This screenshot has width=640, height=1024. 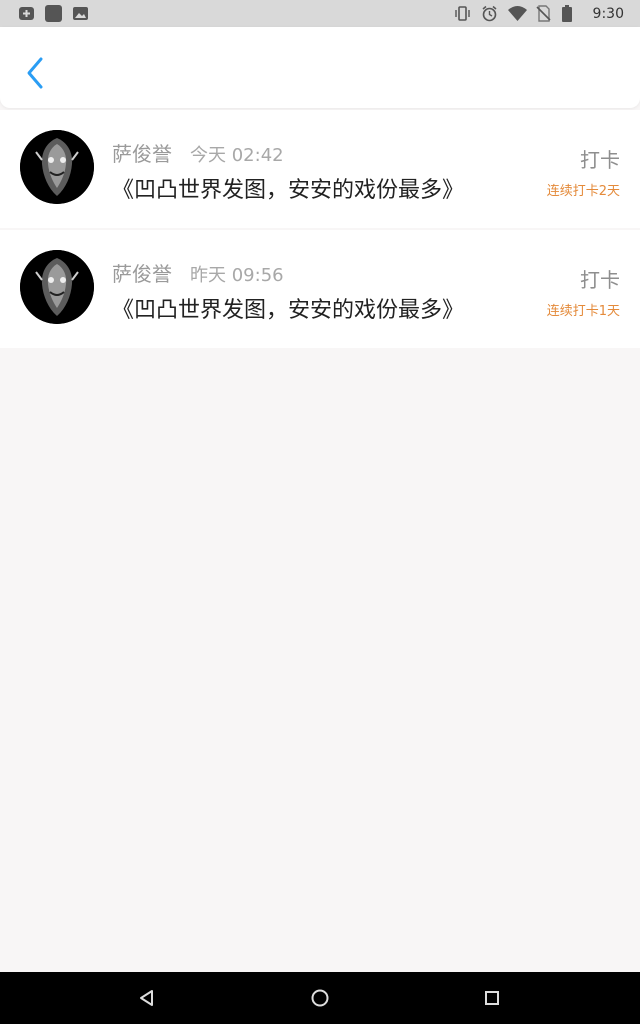 I want to click on streak-badge: 连续打卡1天, so click(x=583, y=311).